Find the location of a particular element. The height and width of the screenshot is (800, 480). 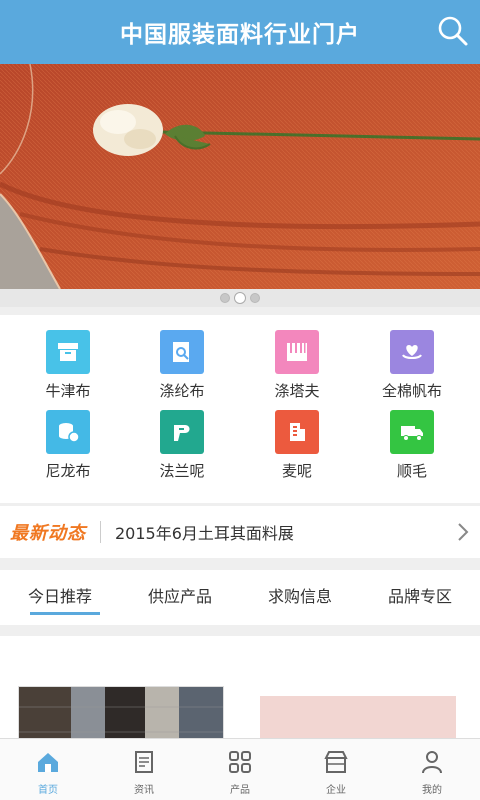

divider is located at coordinates (100, 532).